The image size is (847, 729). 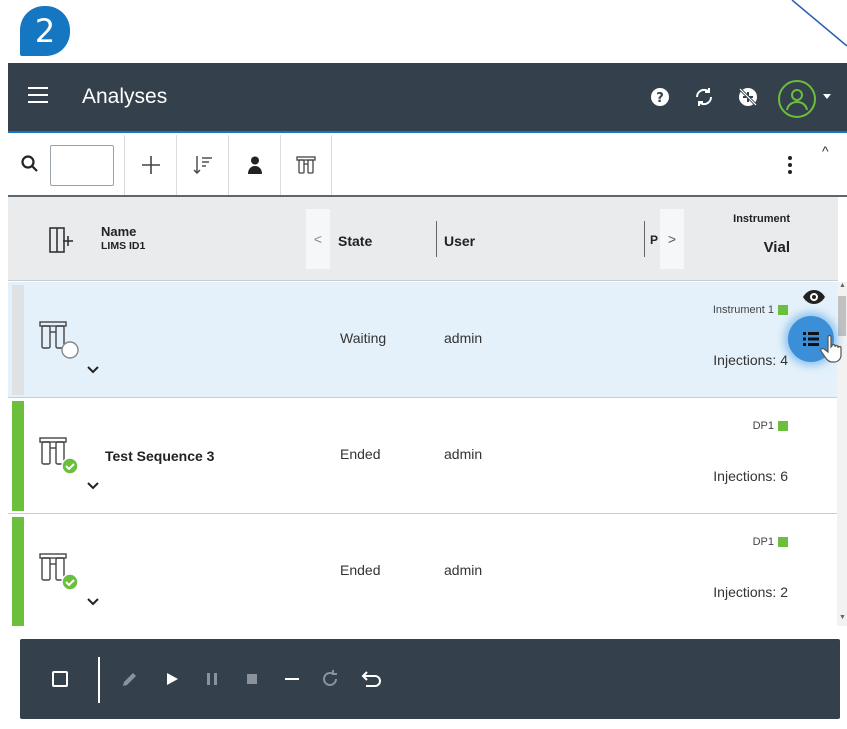 What do you see at coordinates (739, 219) in the screenshot?
I see `column-instrument: Instrument` at bounding box center [739, 219].